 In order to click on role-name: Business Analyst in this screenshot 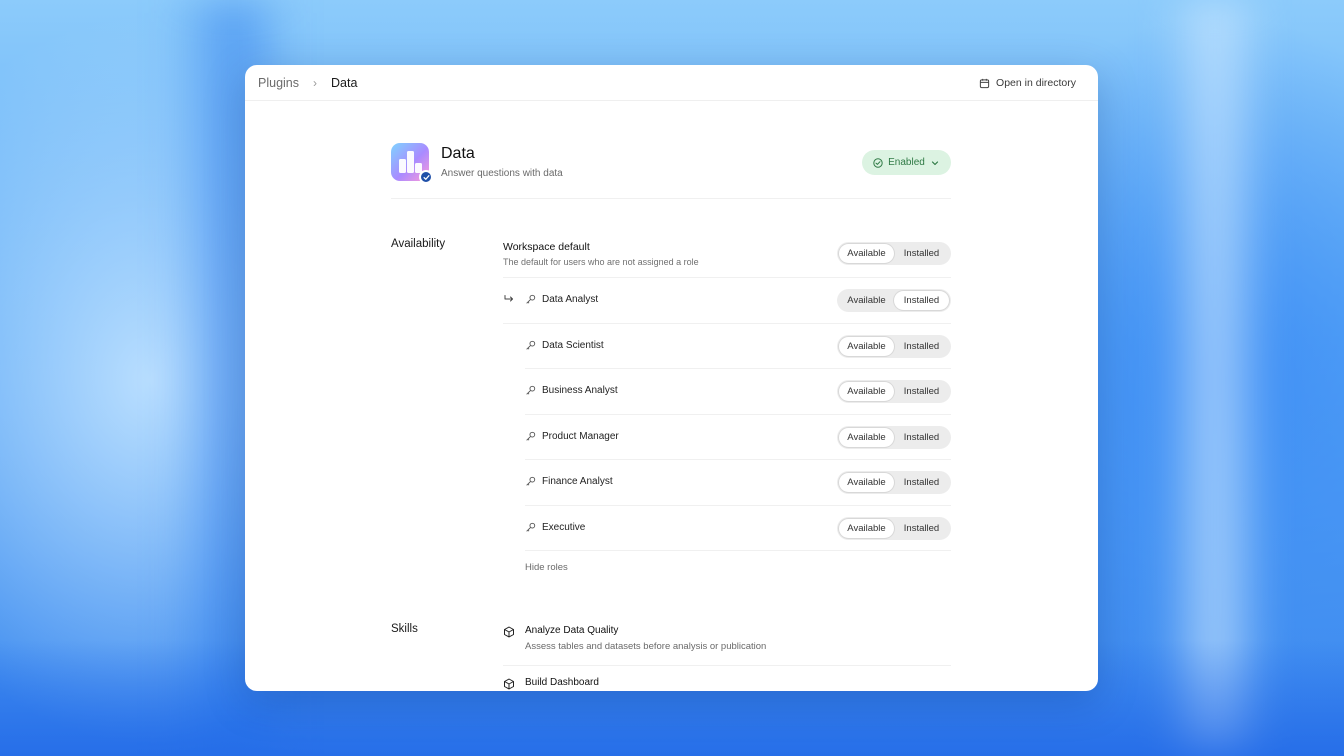, I will do `click(580, 390)`.